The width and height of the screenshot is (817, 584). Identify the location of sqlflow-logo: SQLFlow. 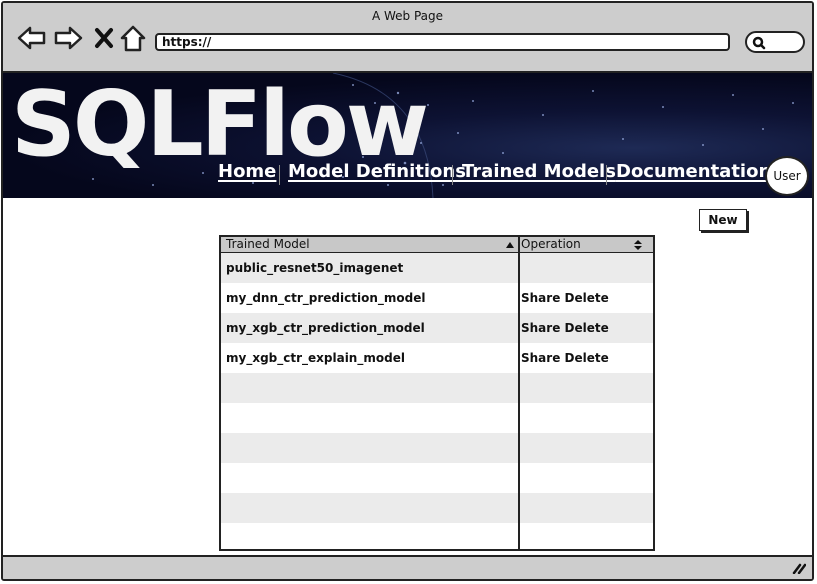
(220, 125).